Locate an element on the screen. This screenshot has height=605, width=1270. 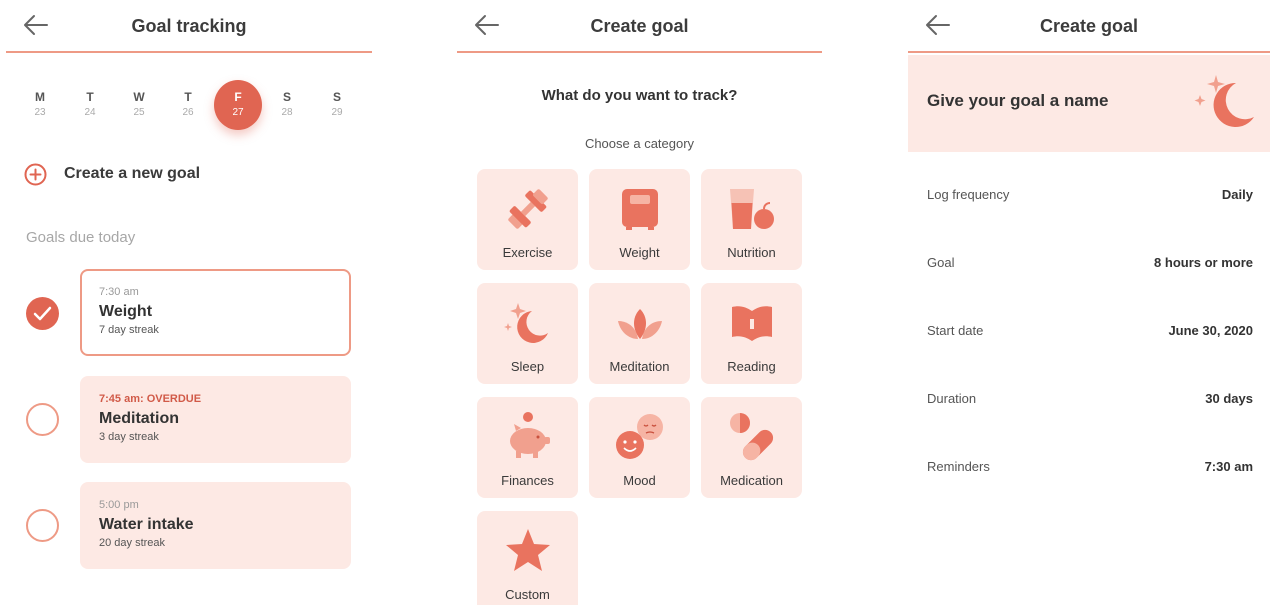
moon-stars-icon is located at coordinates (1224, 101).